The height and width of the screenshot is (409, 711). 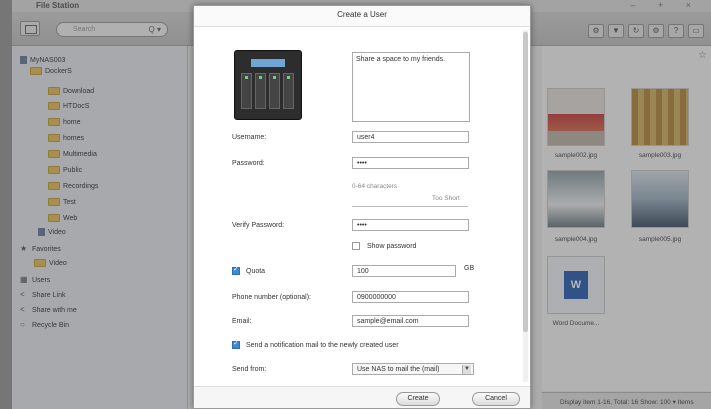 What do you see at coordinates (271, 297) in the screenshot?
I see `phone-label: Phone number (optional):` at bounding box center [271, 297].